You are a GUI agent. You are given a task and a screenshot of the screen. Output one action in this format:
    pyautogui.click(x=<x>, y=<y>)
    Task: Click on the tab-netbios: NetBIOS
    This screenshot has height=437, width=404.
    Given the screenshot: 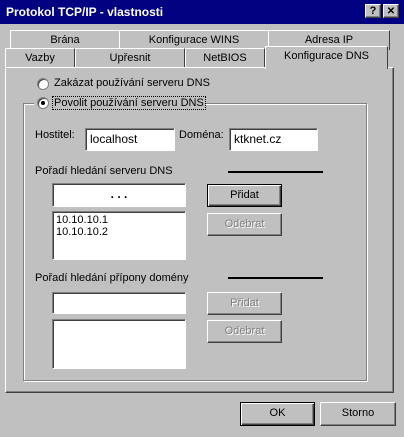 What is the action you would take?
    pyautogui.click(x=225, y=58)
    